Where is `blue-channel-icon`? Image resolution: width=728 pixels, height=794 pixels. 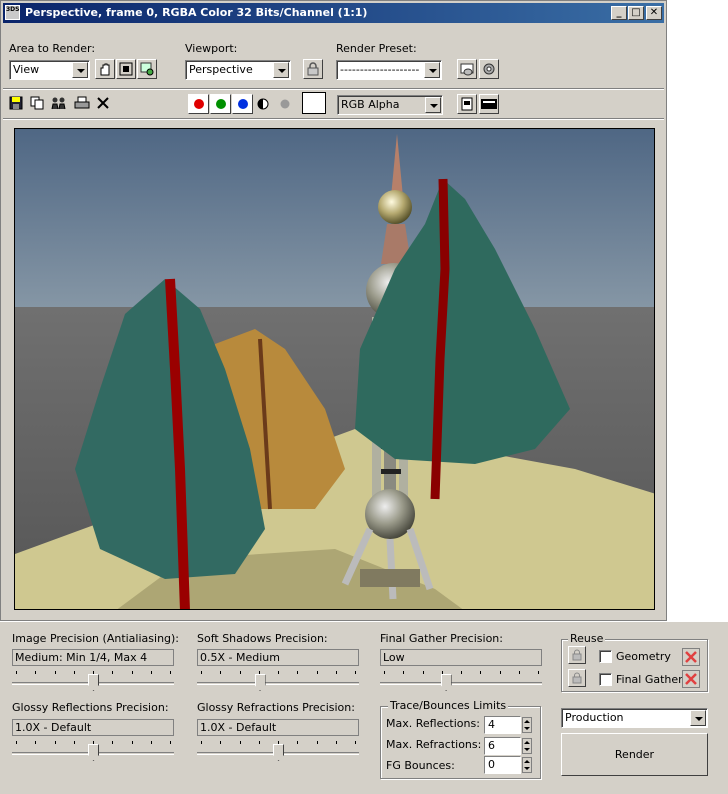 blue-channel-icon is located at coordinates (242, 104).